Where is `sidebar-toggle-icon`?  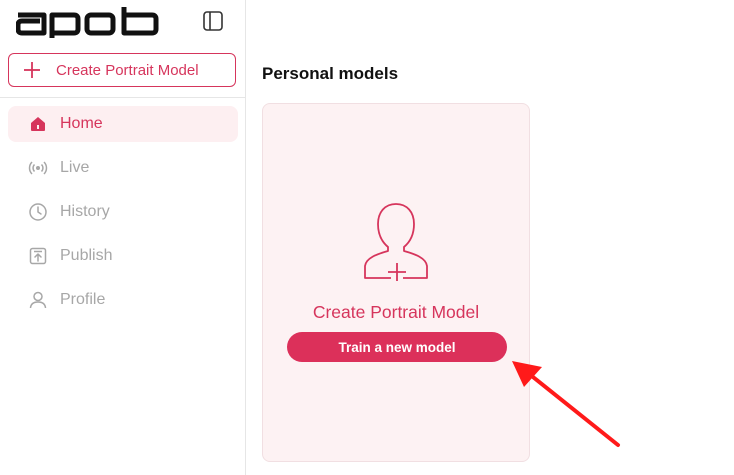 sidebar-toggle-icon is located at coordinates (213, 21).